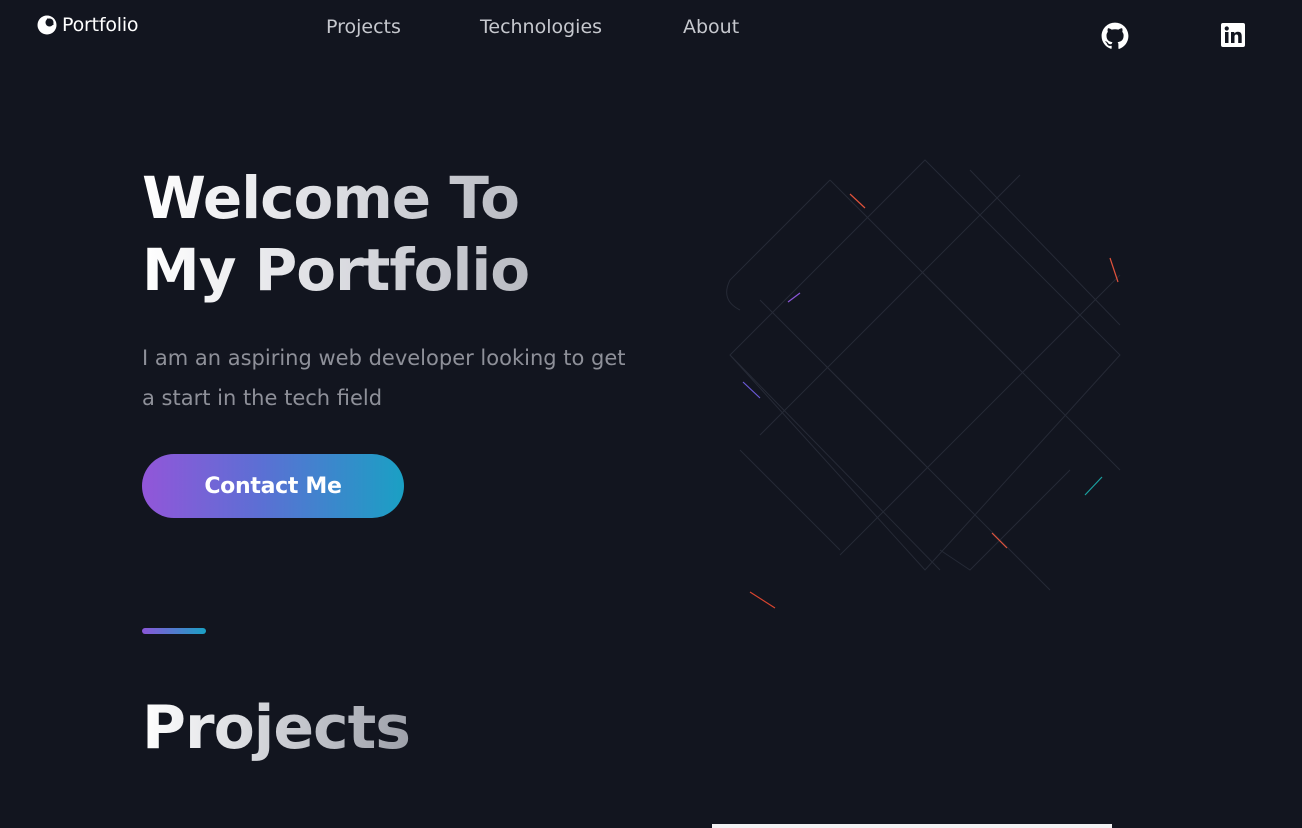 This screenshot has height=828, width=1302. What do you see at coordinates (174, 631) in the screenshot?
I see `section-divider` at bounding box center [174, 631].